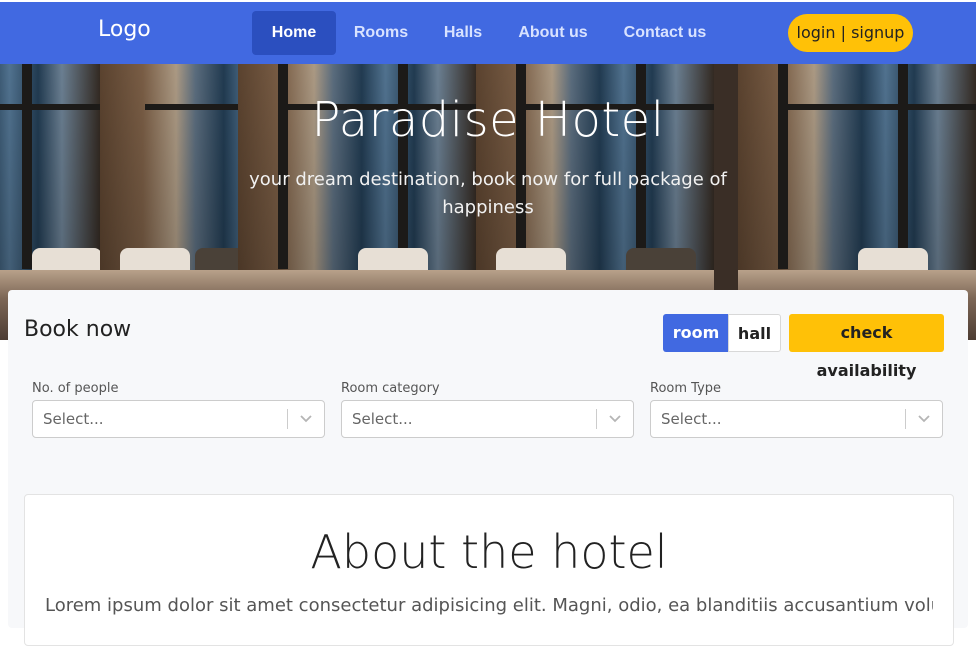 The height and width of the screenshot is (646, 976). I want to click on nav-item-home: Home, so click(294, 33).